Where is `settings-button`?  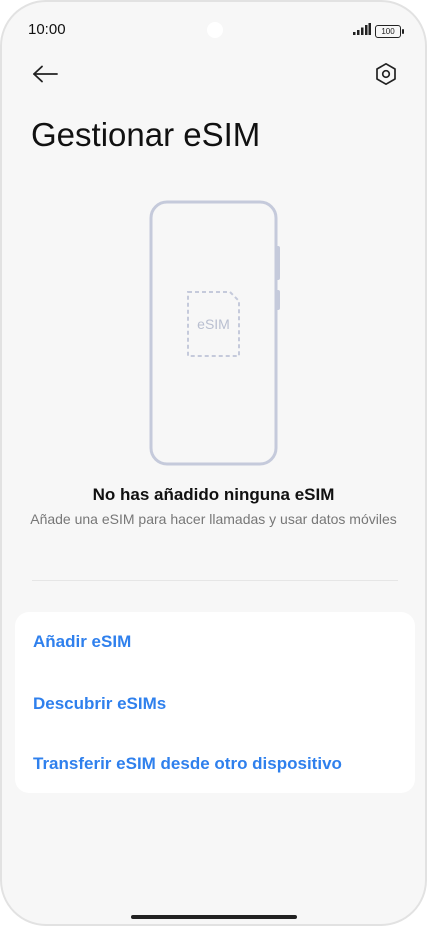 settings-button is located at coordinates (386, 76).